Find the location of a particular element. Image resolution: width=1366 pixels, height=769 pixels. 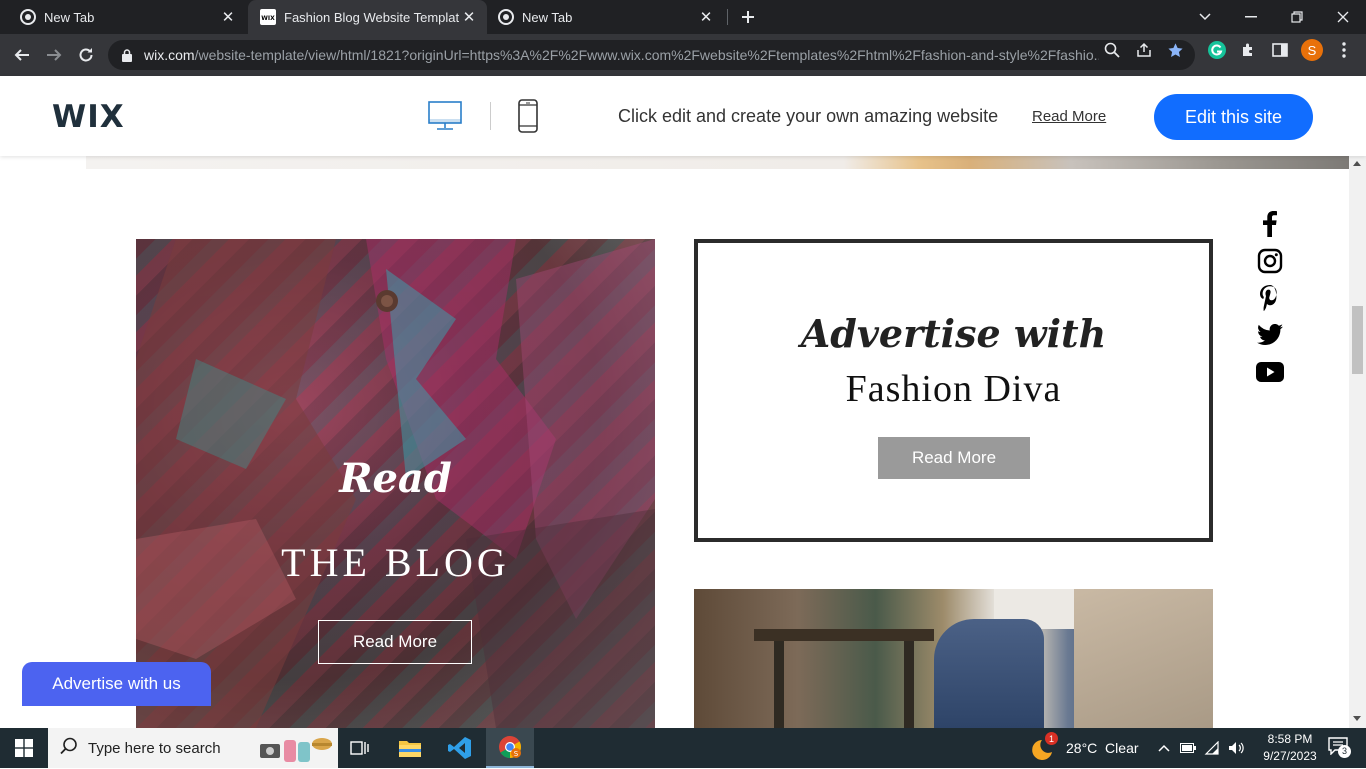

twitter-icon is located at coordinates (1270, 335).